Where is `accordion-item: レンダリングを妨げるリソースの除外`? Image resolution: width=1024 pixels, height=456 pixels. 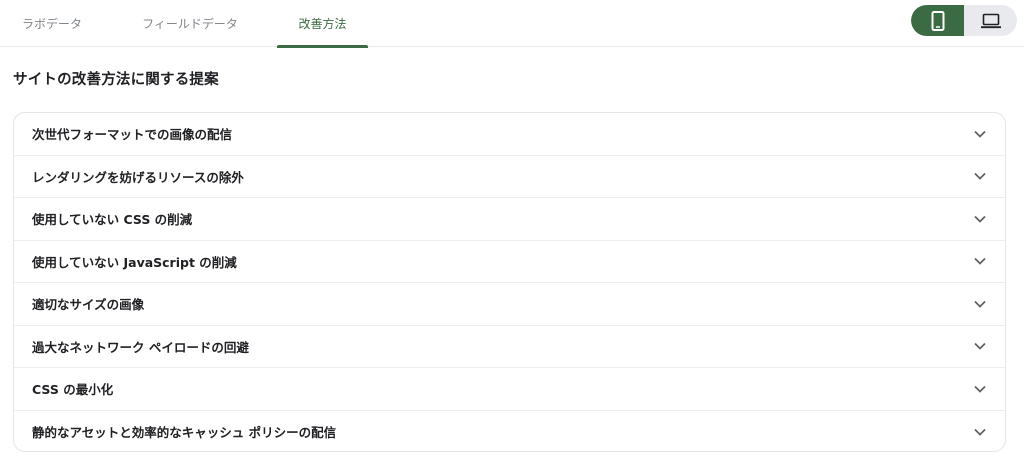 accordion-item: レンダリングを妨げるリソースの除外 is located at coordinates (509, 177).